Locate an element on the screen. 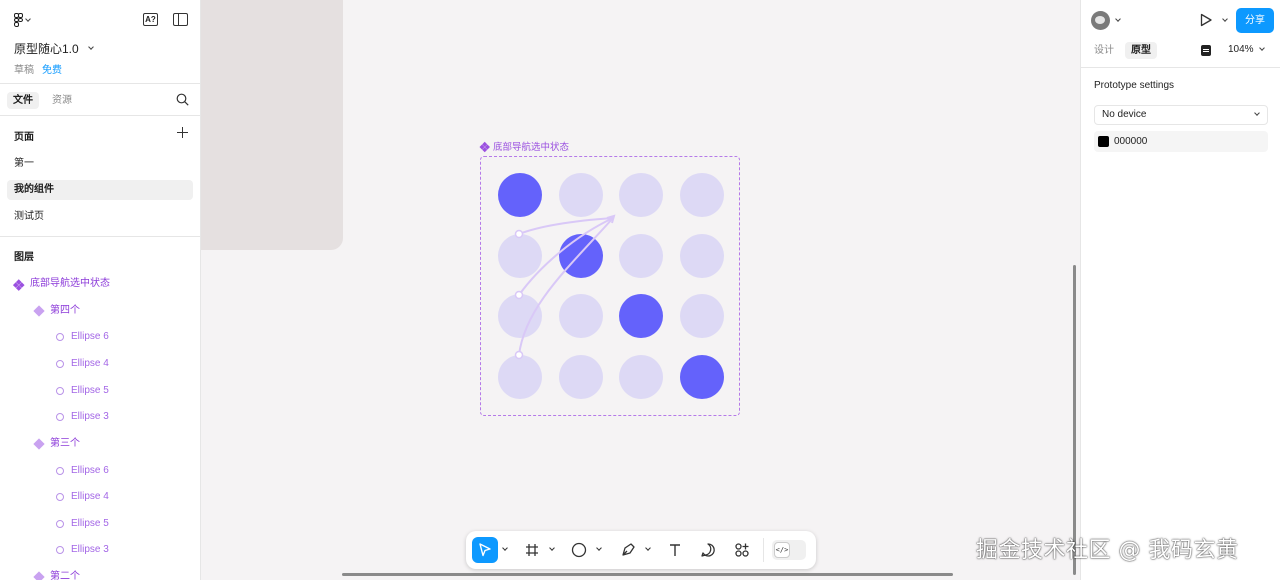  actions-tool is located at coordinates (742, 550).